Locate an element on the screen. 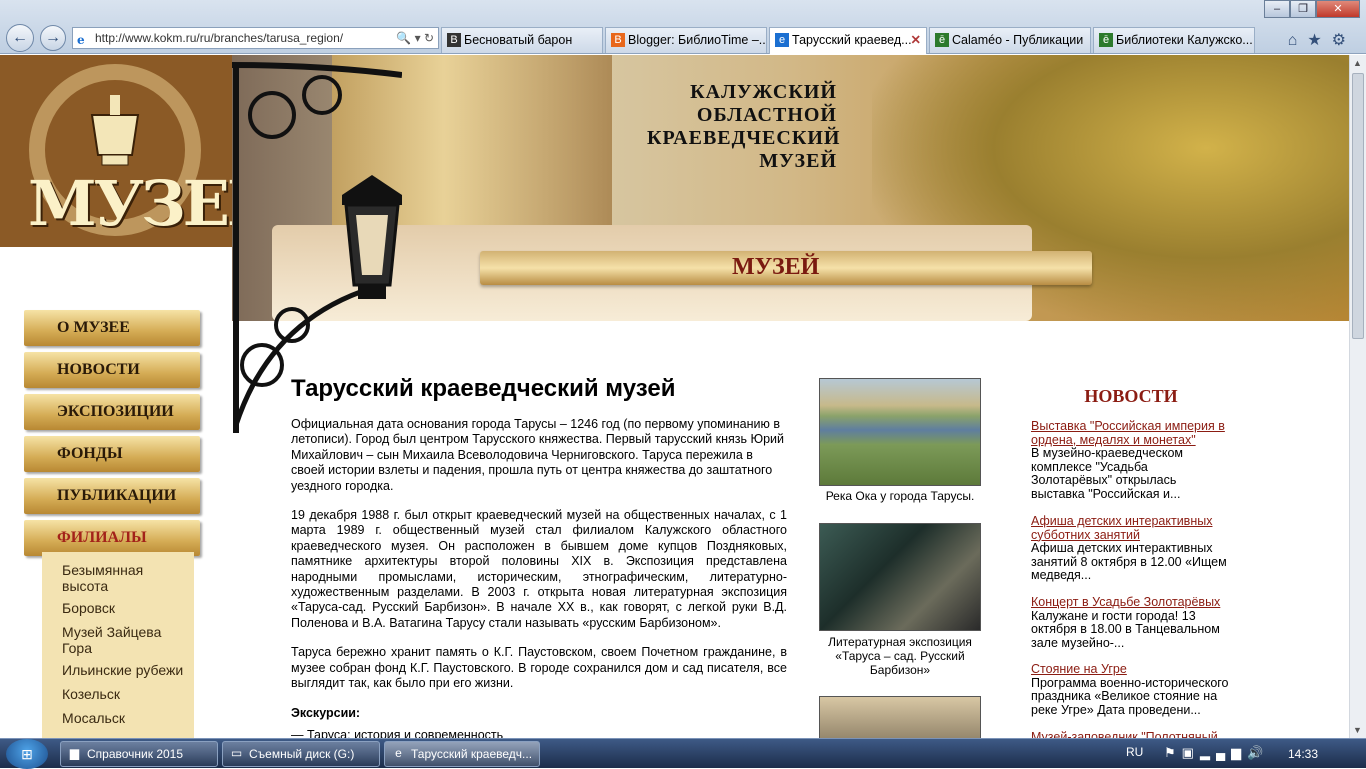  forward-arrow-icon: → is located at coordinates (53, 37).